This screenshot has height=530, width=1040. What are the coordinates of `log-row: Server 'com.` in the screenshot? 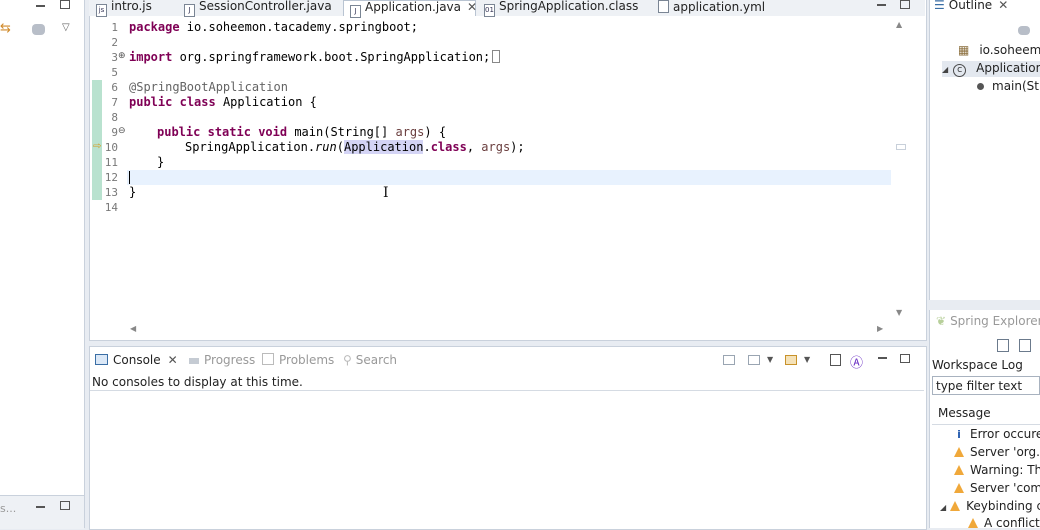 It's located at (997, 488).